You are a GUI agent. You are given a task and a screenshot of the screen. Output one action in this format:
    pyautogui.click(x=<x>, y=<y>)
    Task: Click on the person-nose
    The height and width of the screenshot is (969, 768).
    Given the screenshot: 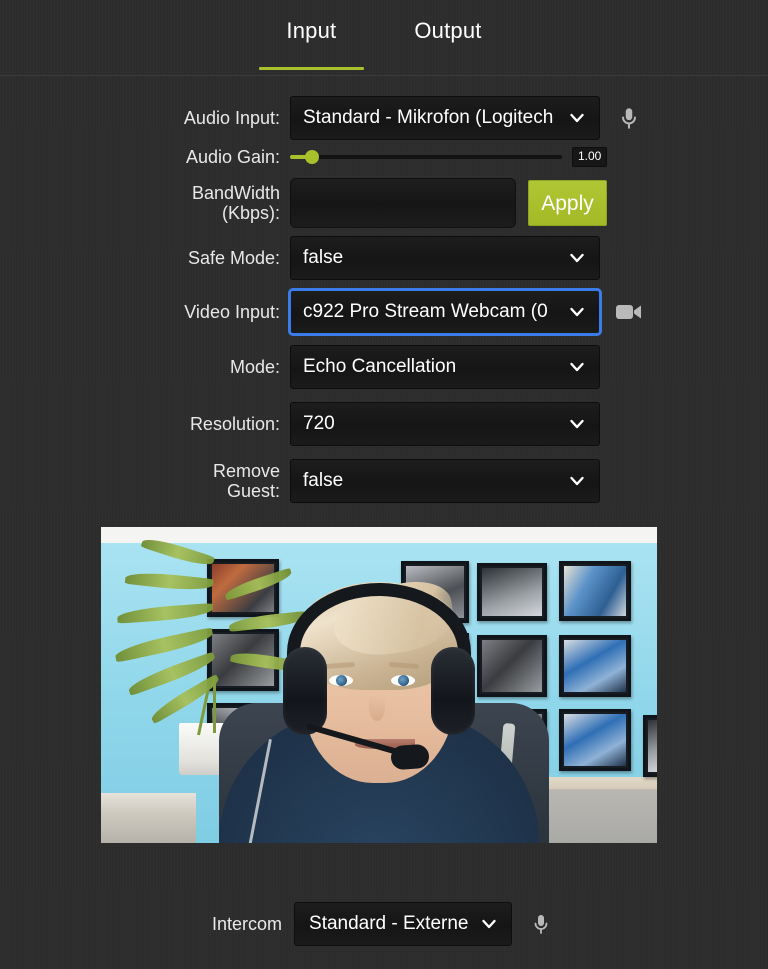 What is the action you would take?
    pyautogui.click(x=377, y=708)
    